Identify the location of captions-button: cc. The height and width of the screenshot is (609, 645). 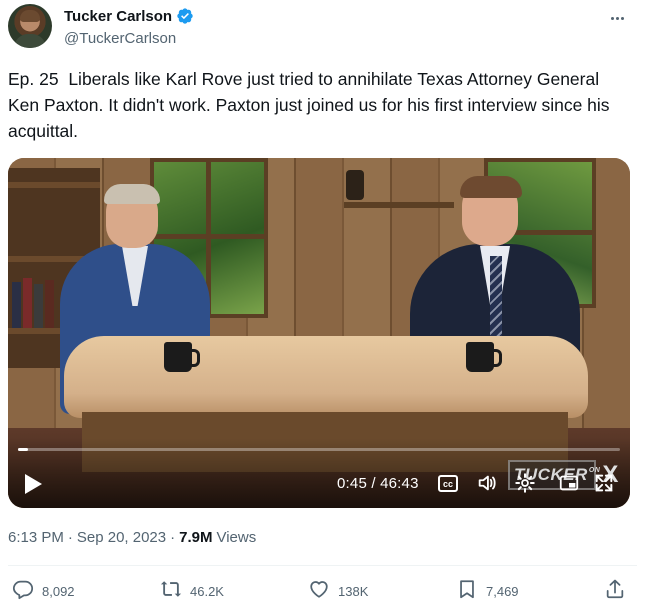
(448, 483).